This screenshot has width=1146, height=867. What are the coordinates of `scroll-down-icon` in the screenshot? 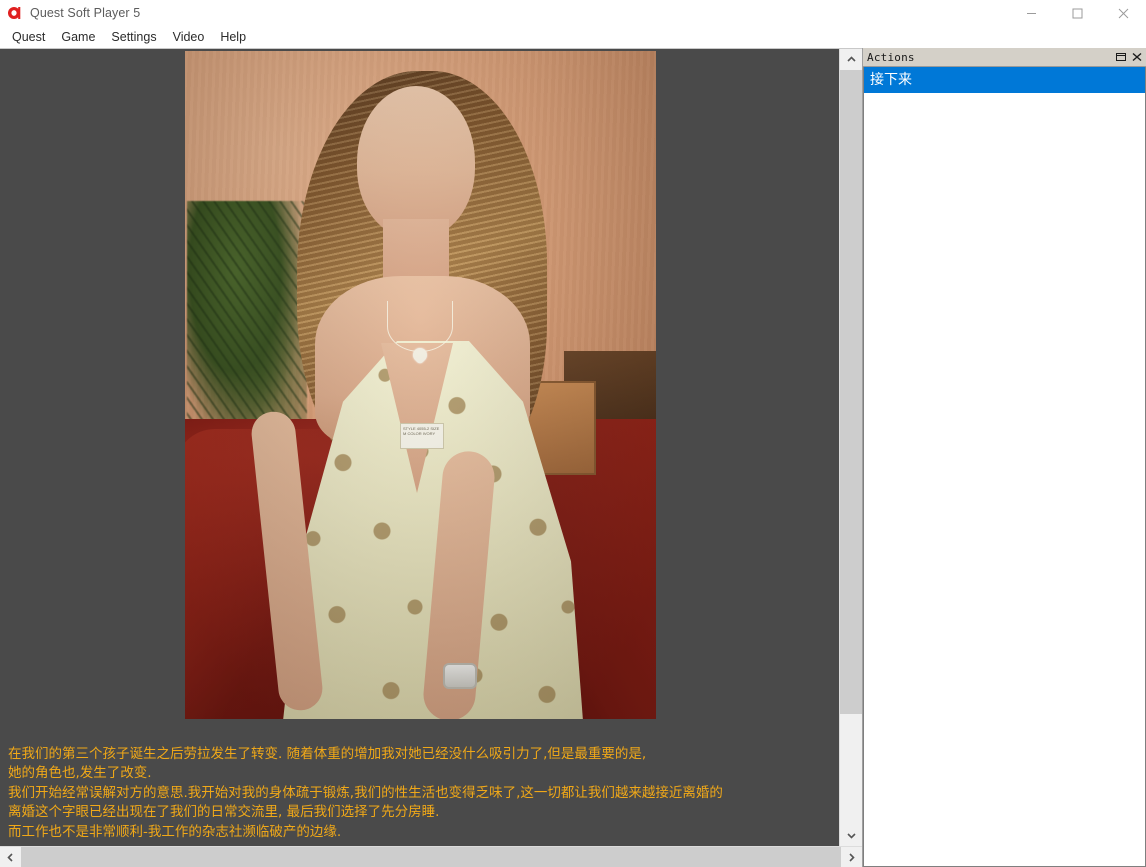 It's located at (851, 835).